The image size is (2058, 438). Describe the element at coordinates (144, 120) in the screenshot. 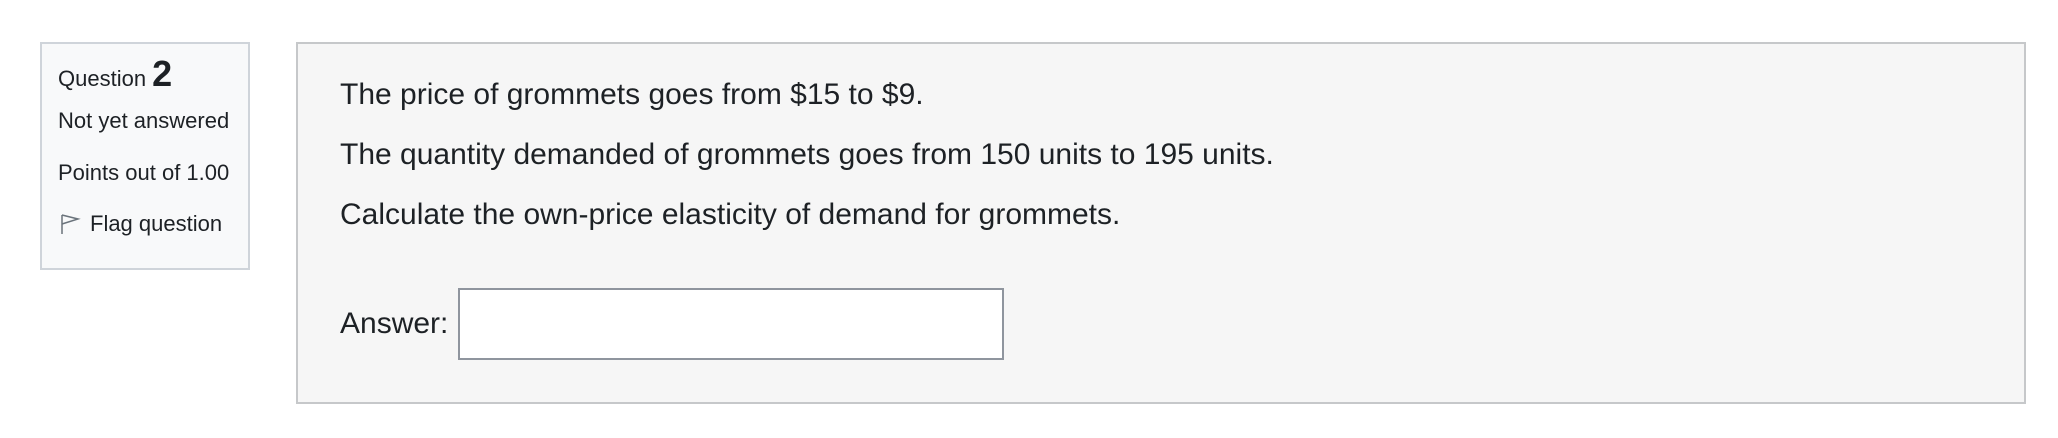

I see `question-status: Not yet answered` at that location.